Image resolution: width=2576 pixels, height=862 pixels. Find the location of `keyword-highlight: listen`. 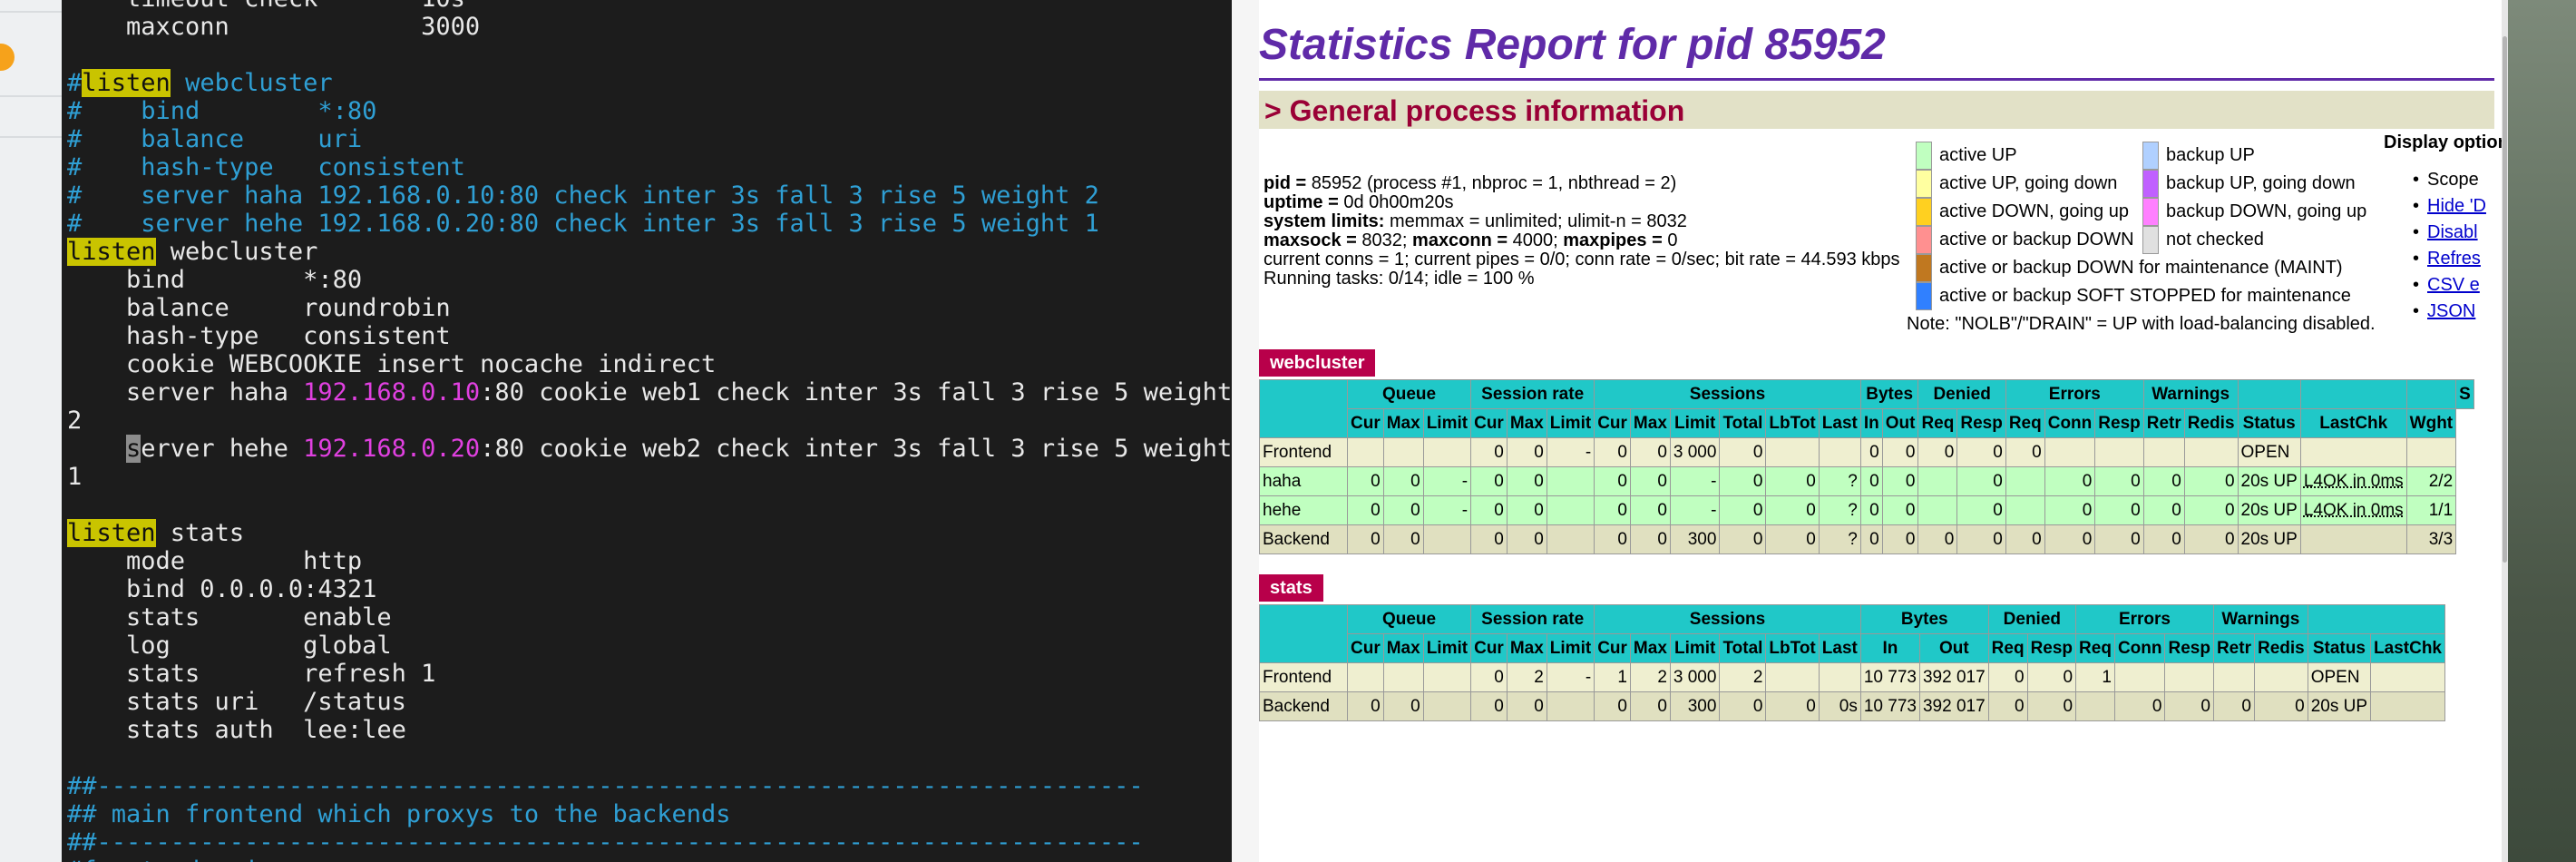

keyword-highlight: listen is located at coordinates (126, 83).